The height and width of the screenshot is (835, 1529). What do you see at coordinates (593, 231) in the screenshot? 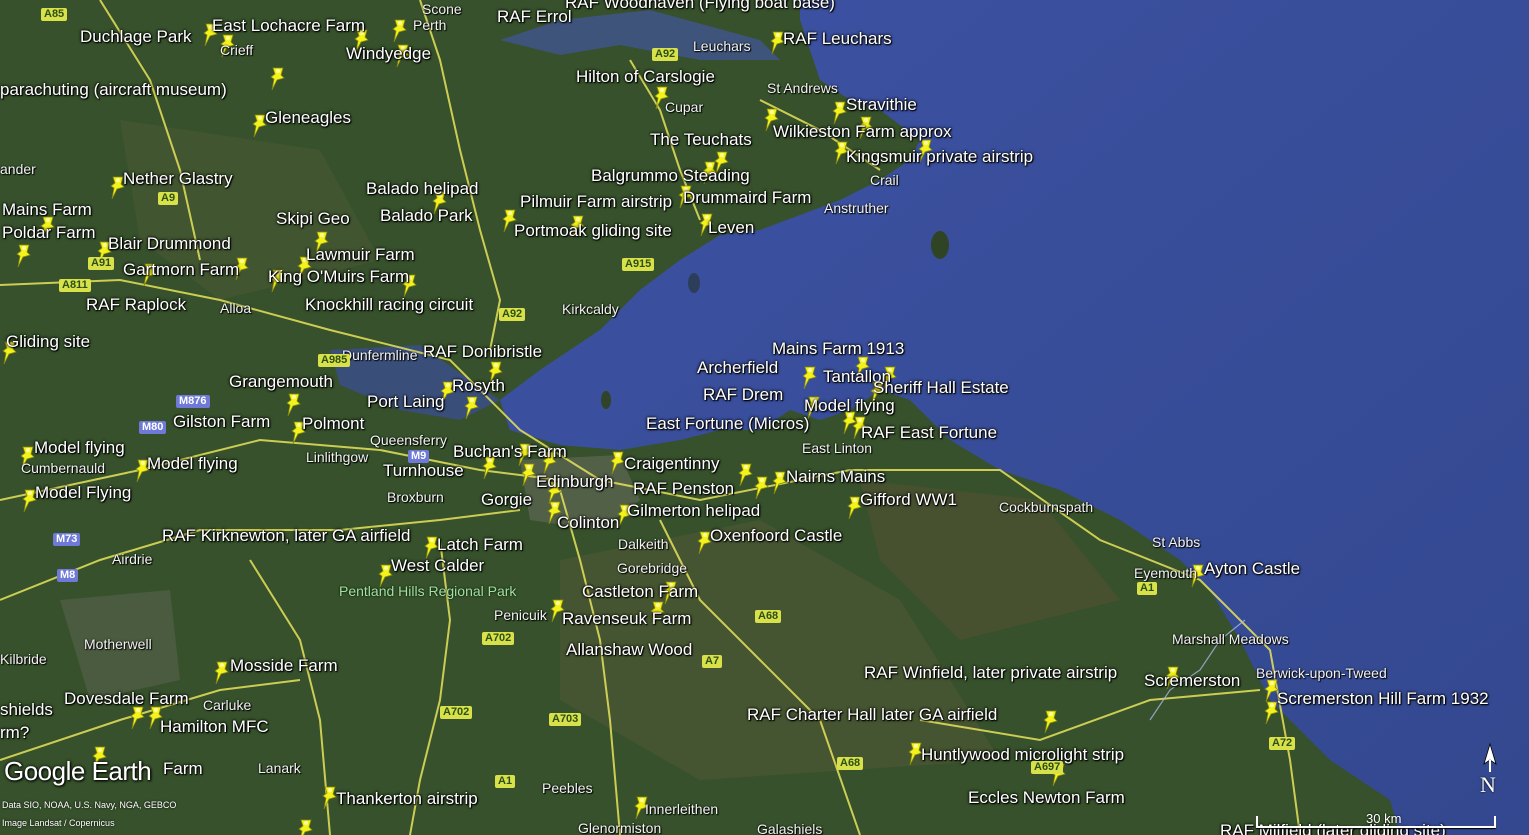
I see `placemark-label: Portmoak gliding site` at bounding box center [593, 231].